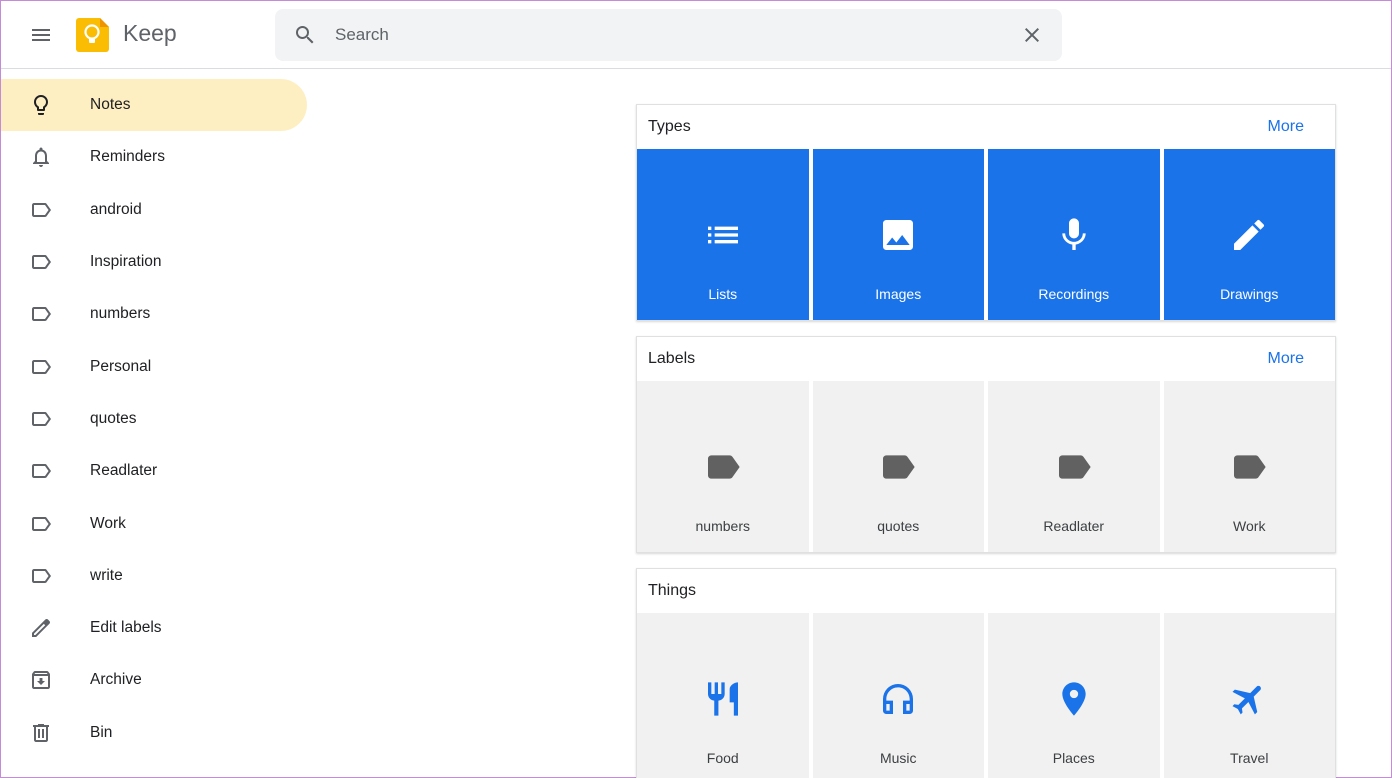 The width and height of the screenshot is (1392, 778). Describe the element at coordinates (898, 526) in the screenshot. I see `tile-label: quotes` at that location.